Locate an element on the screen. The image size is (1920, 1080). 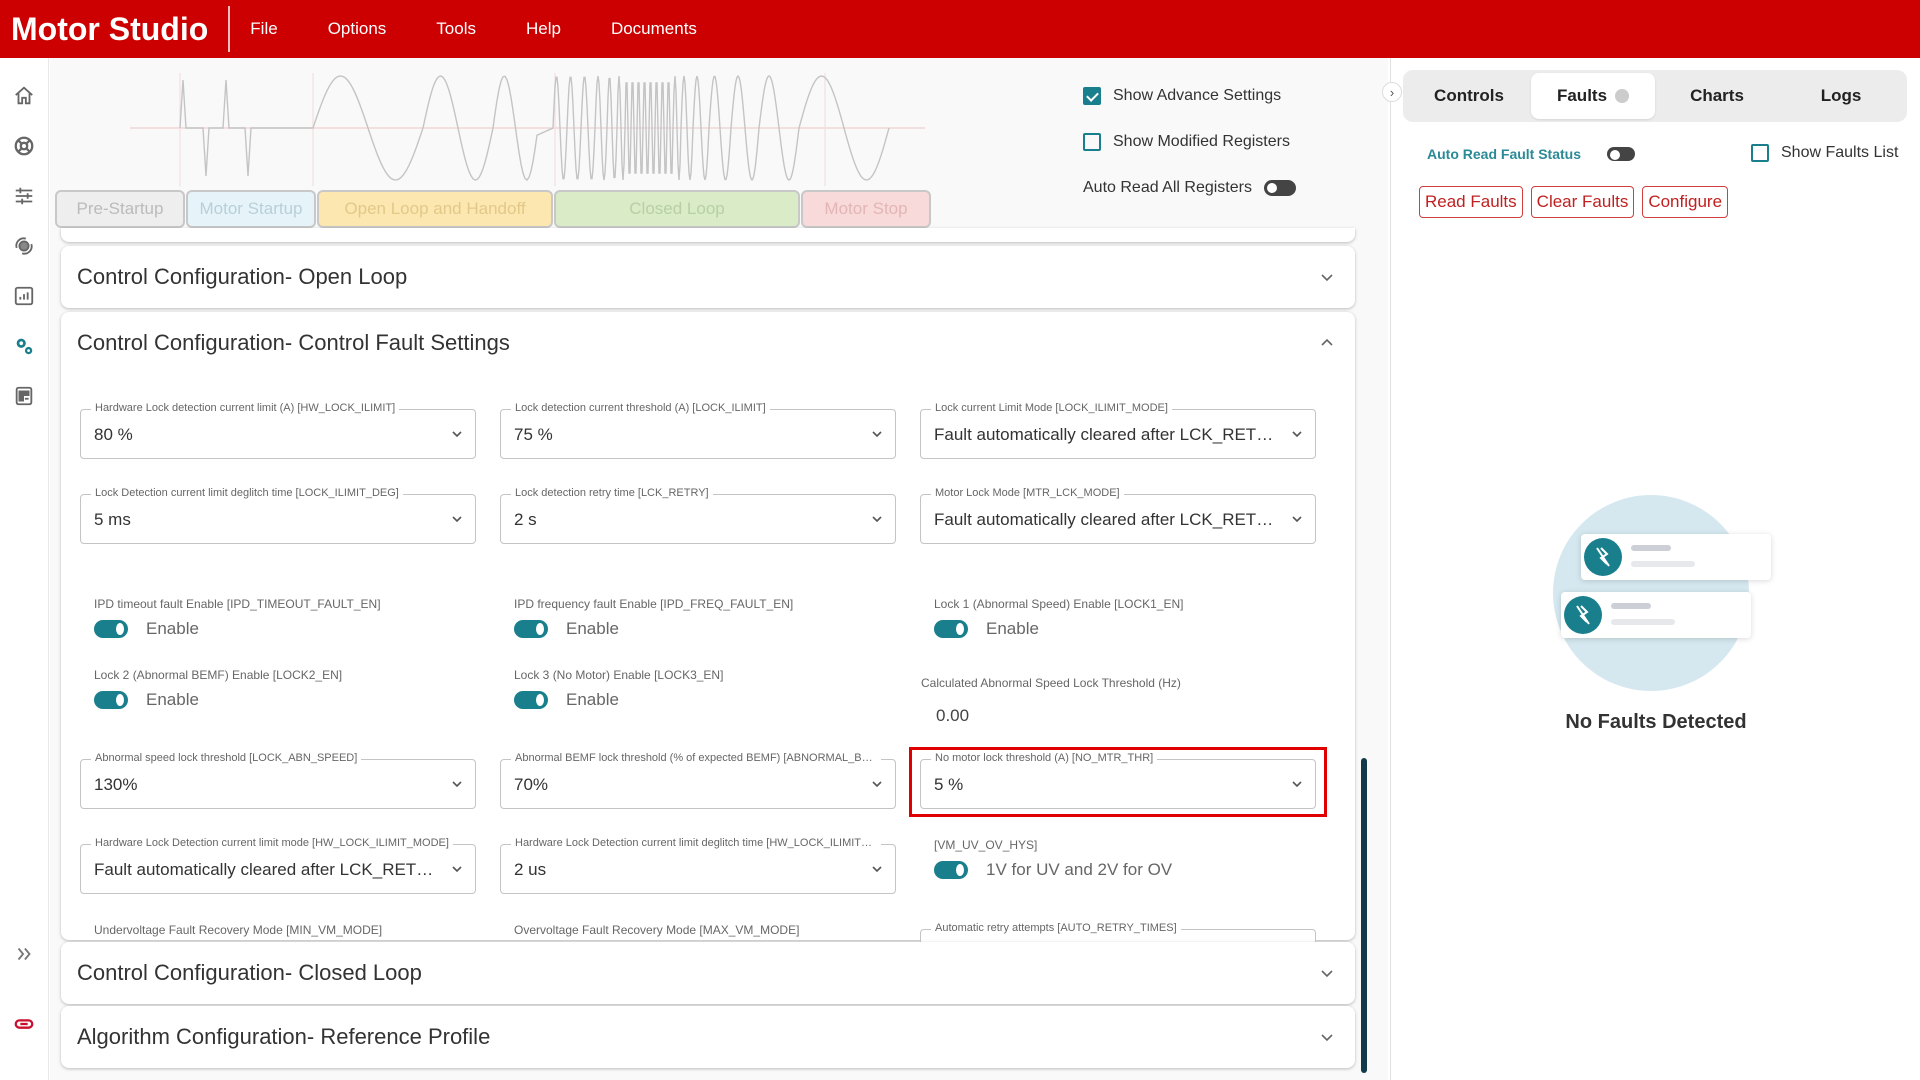
stage-pre-startup: Pre-Startup is located at coordinates (120, 209).